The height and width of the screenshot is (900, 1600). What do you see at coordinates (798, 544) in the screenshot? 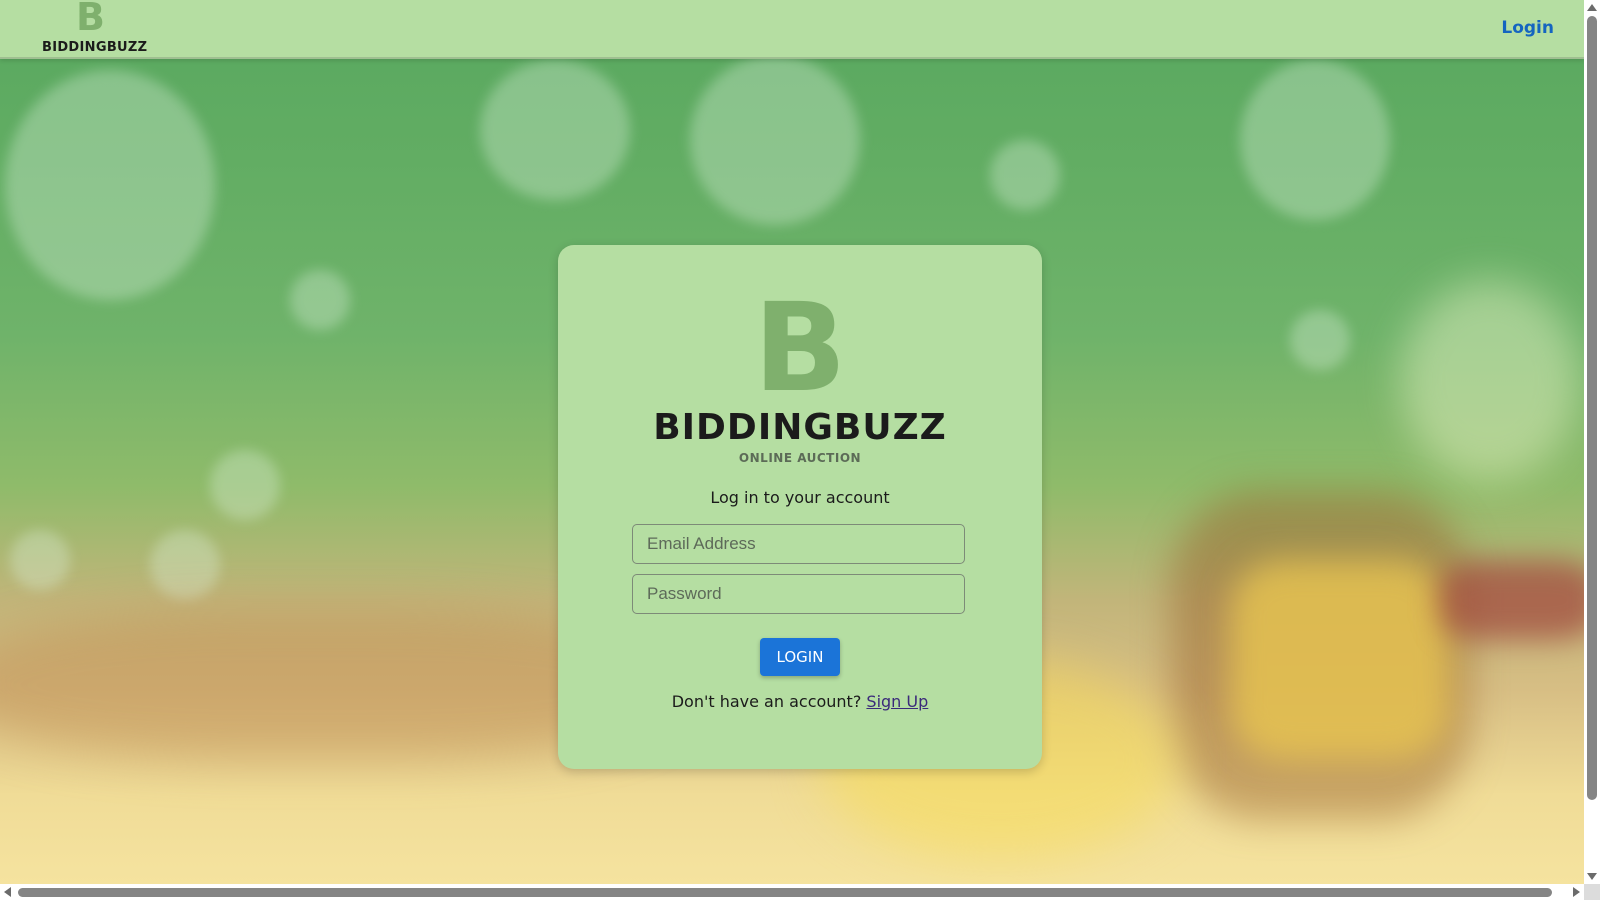
I see `email-field` at bounding box center [798, 544].